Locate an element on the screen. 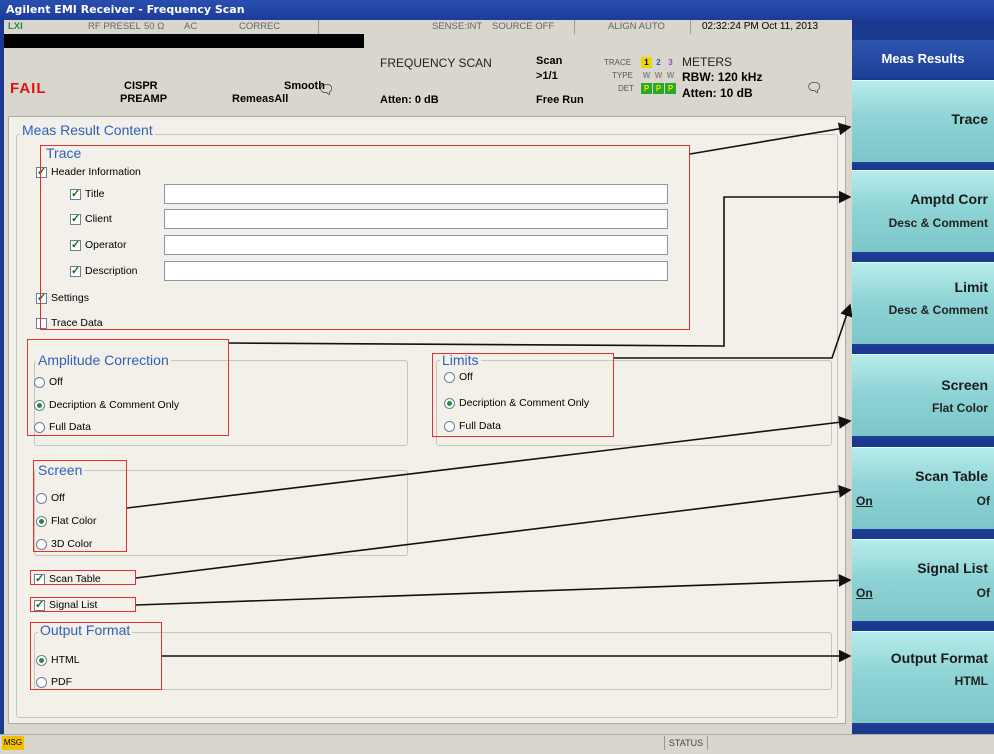 This screenshot has width=994, height=754. softkey-signal-list-off: Of is located at coordinates (983, 593).